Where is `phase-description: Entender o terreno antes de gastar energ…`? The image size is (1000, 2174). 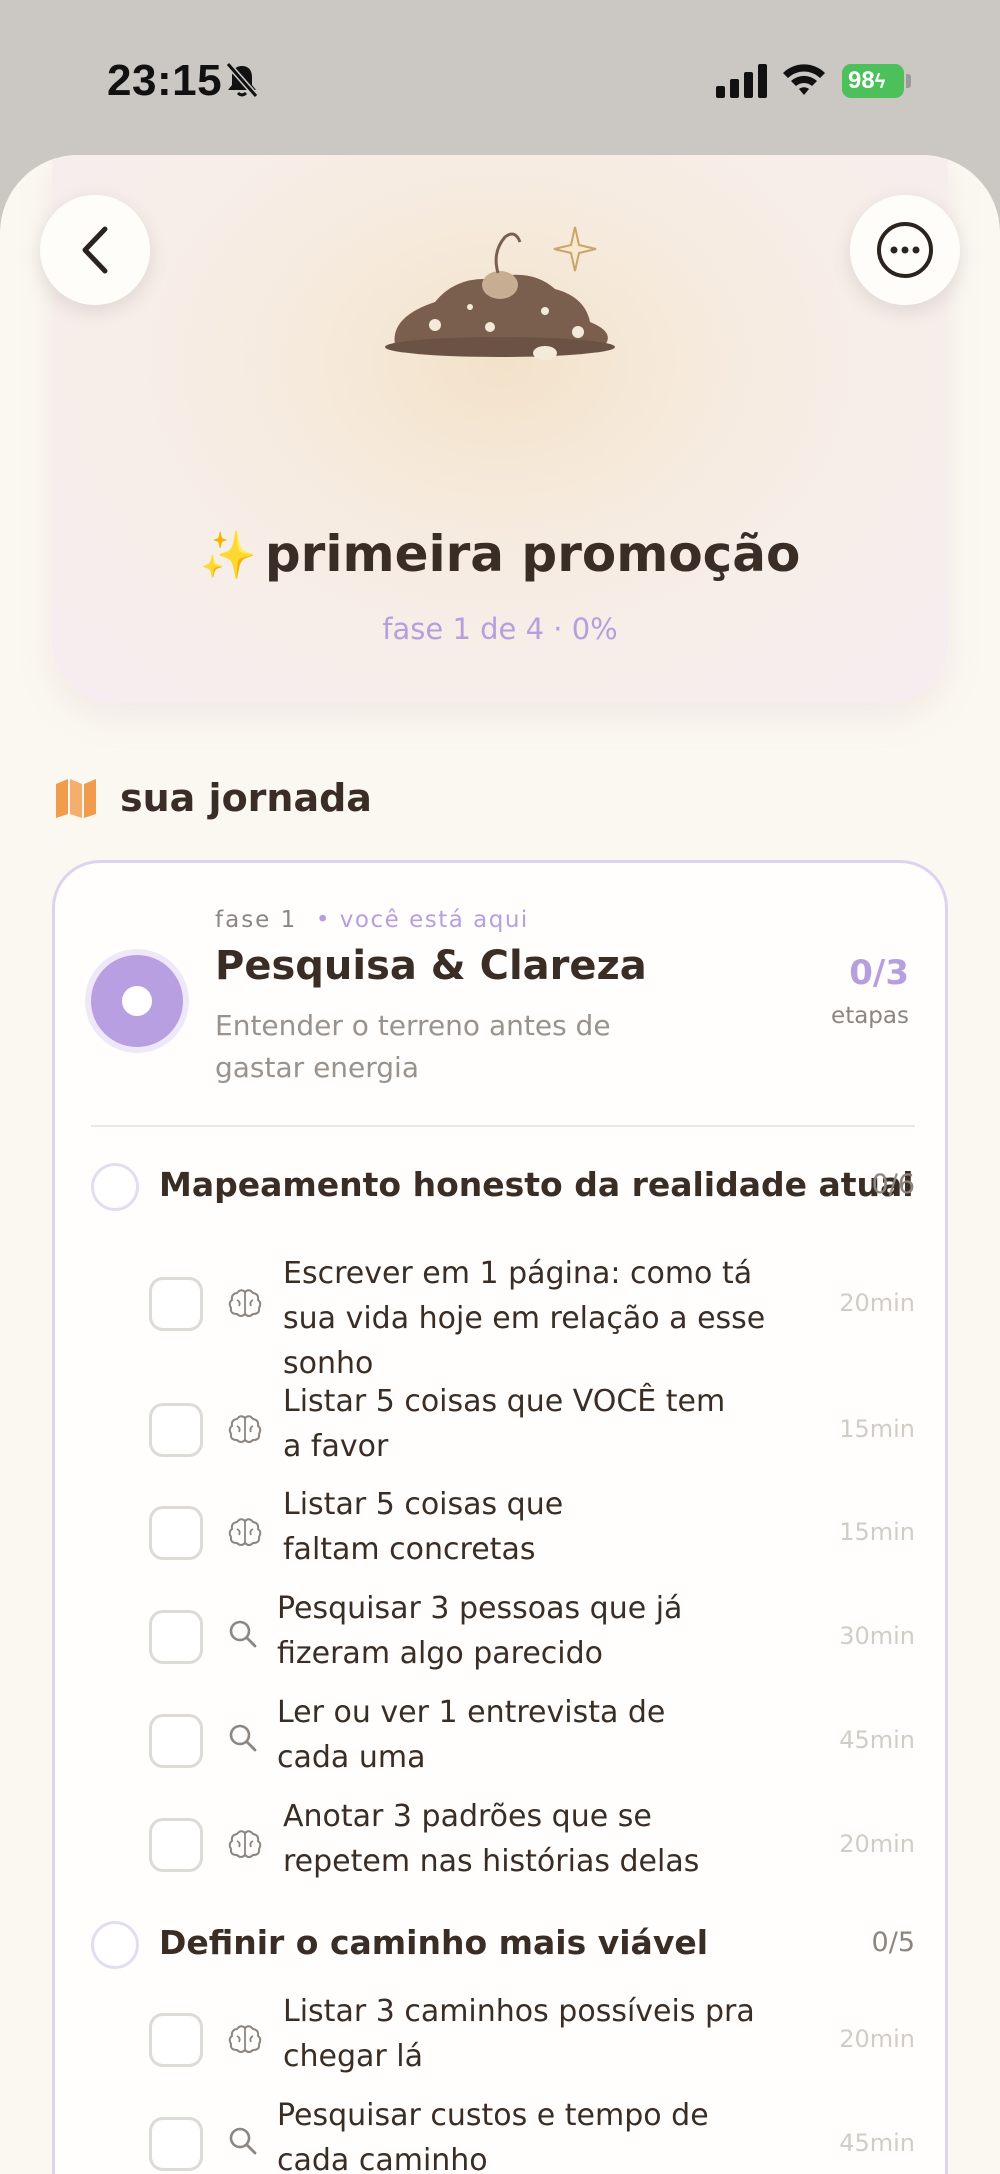 phase-description: Entender o terreno antes de gastar energ… is located at coordinates (413, 1046).